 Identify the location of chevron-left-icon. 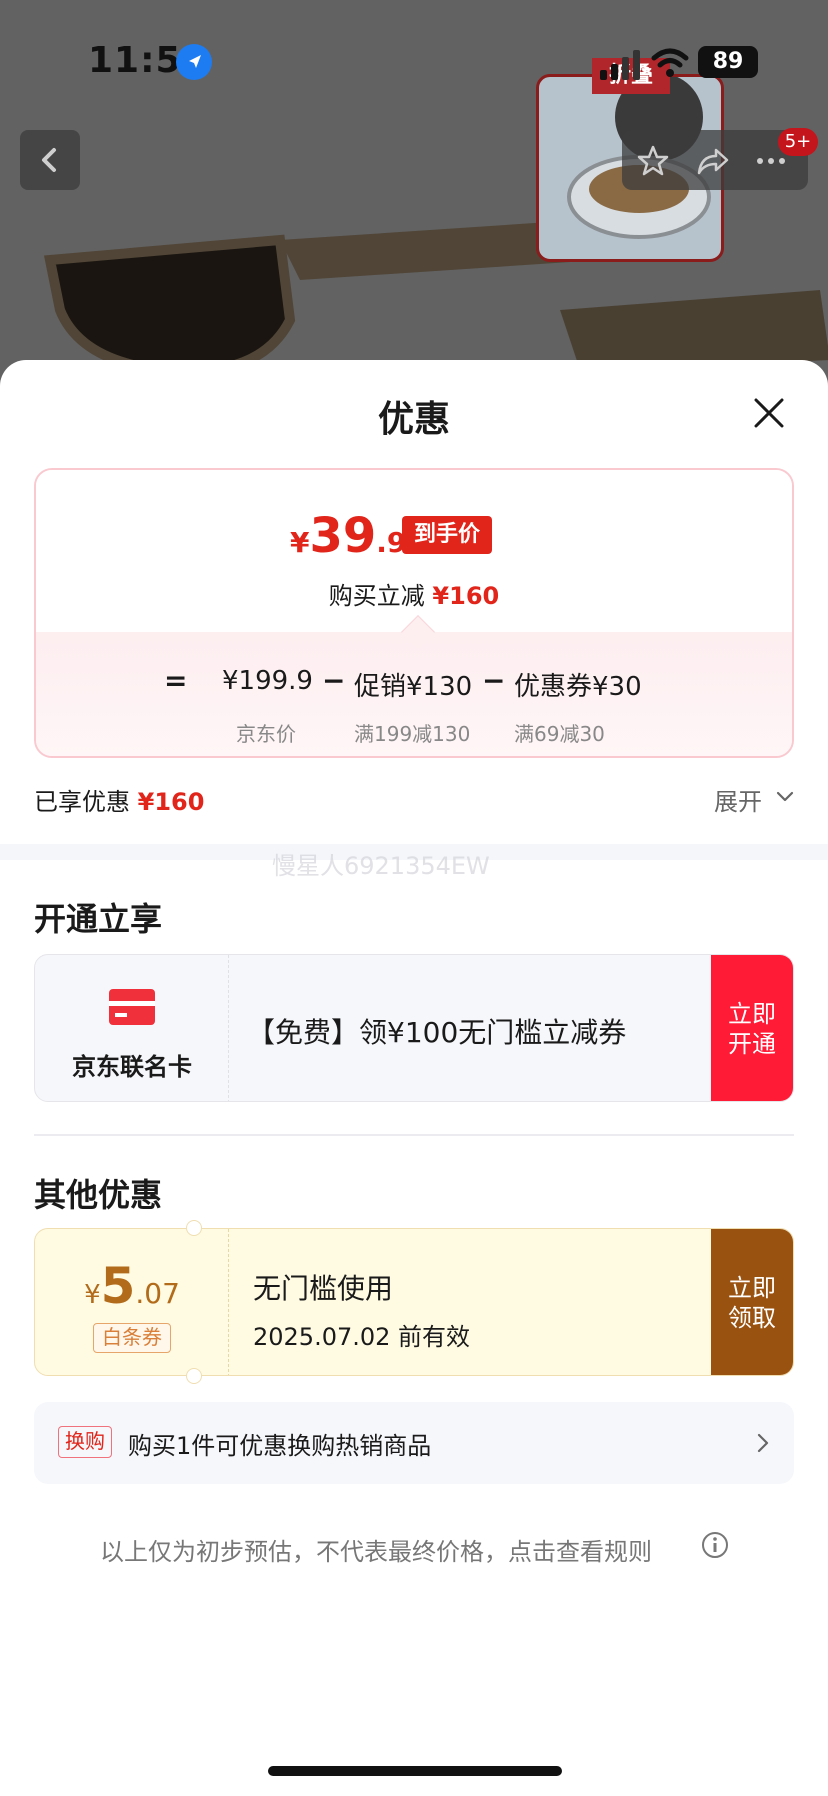
(49, 160).